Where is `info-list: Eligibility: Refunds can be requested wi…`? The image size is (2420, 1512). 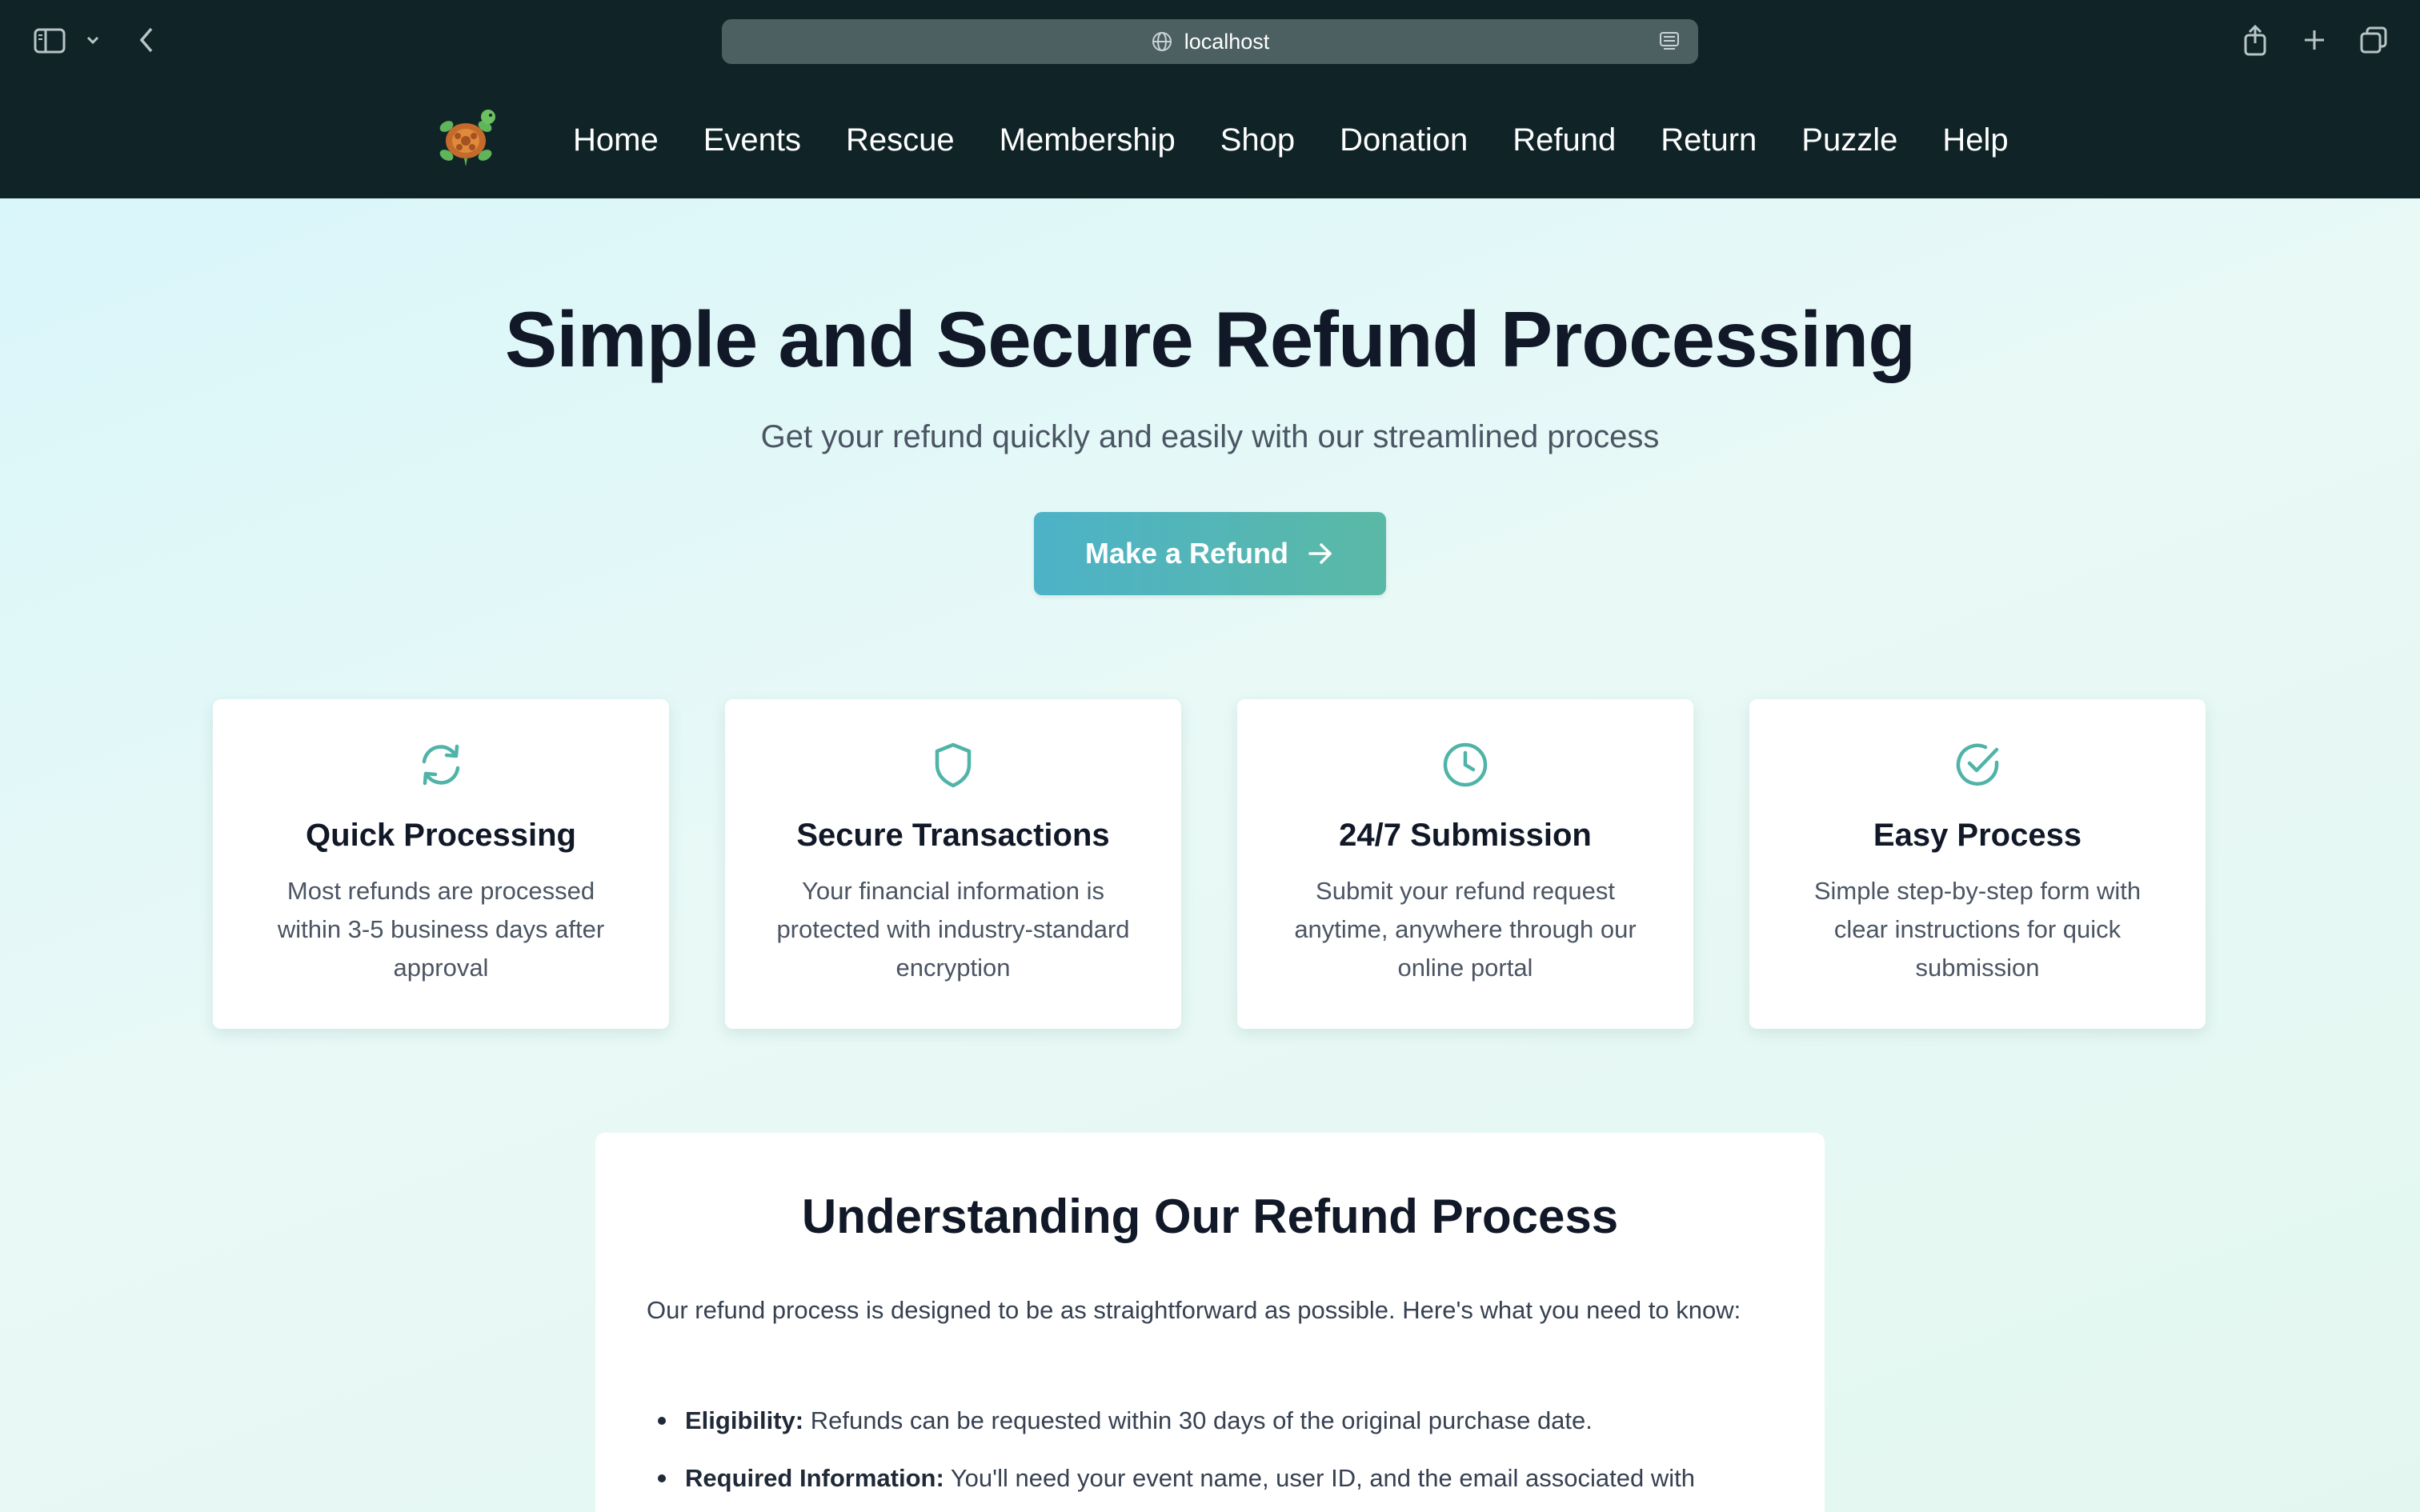 info-list: Eligibility: Refunds can be requested wi… is located at coordinates (1223, 1457).